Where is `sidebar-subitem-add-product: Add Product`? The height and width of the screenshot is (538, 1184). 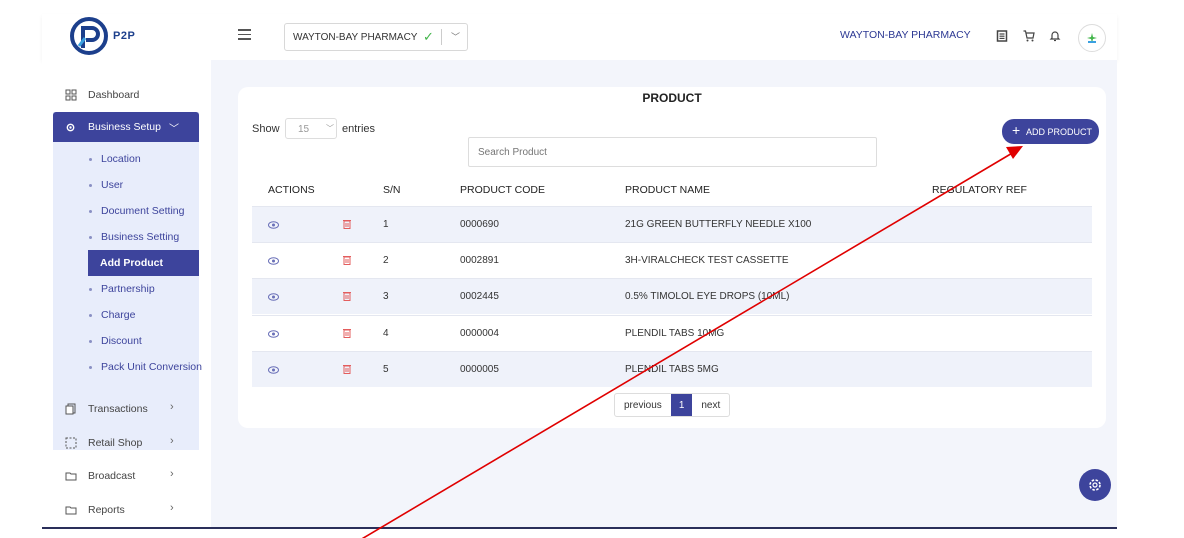
sidebar-subitem-add-product: Add Product is located at coordinates (143, 263).